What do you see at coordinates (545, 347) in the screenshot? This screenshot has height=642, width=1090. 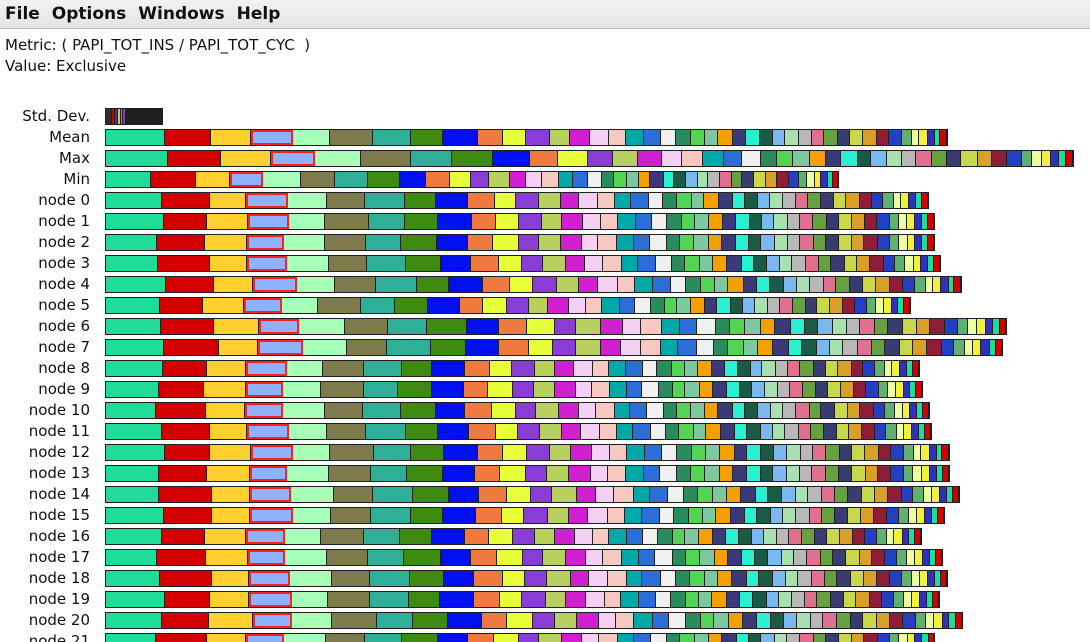 I see `chart-row: node 7` at bounding box center [545, 347].